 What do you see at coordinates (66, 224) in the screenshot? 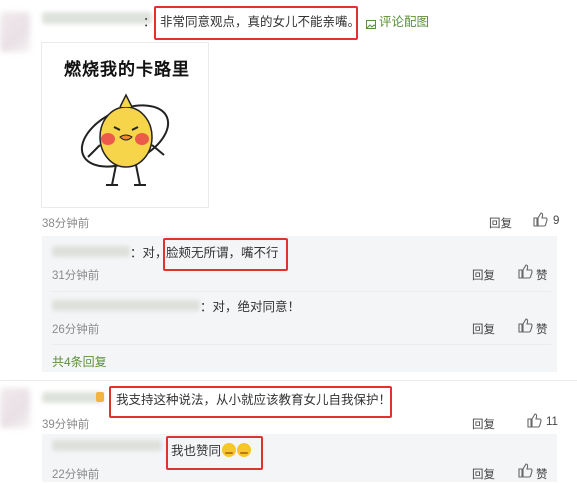
I see `comment-time: 38分钟前` at bounding box center [66, 224].